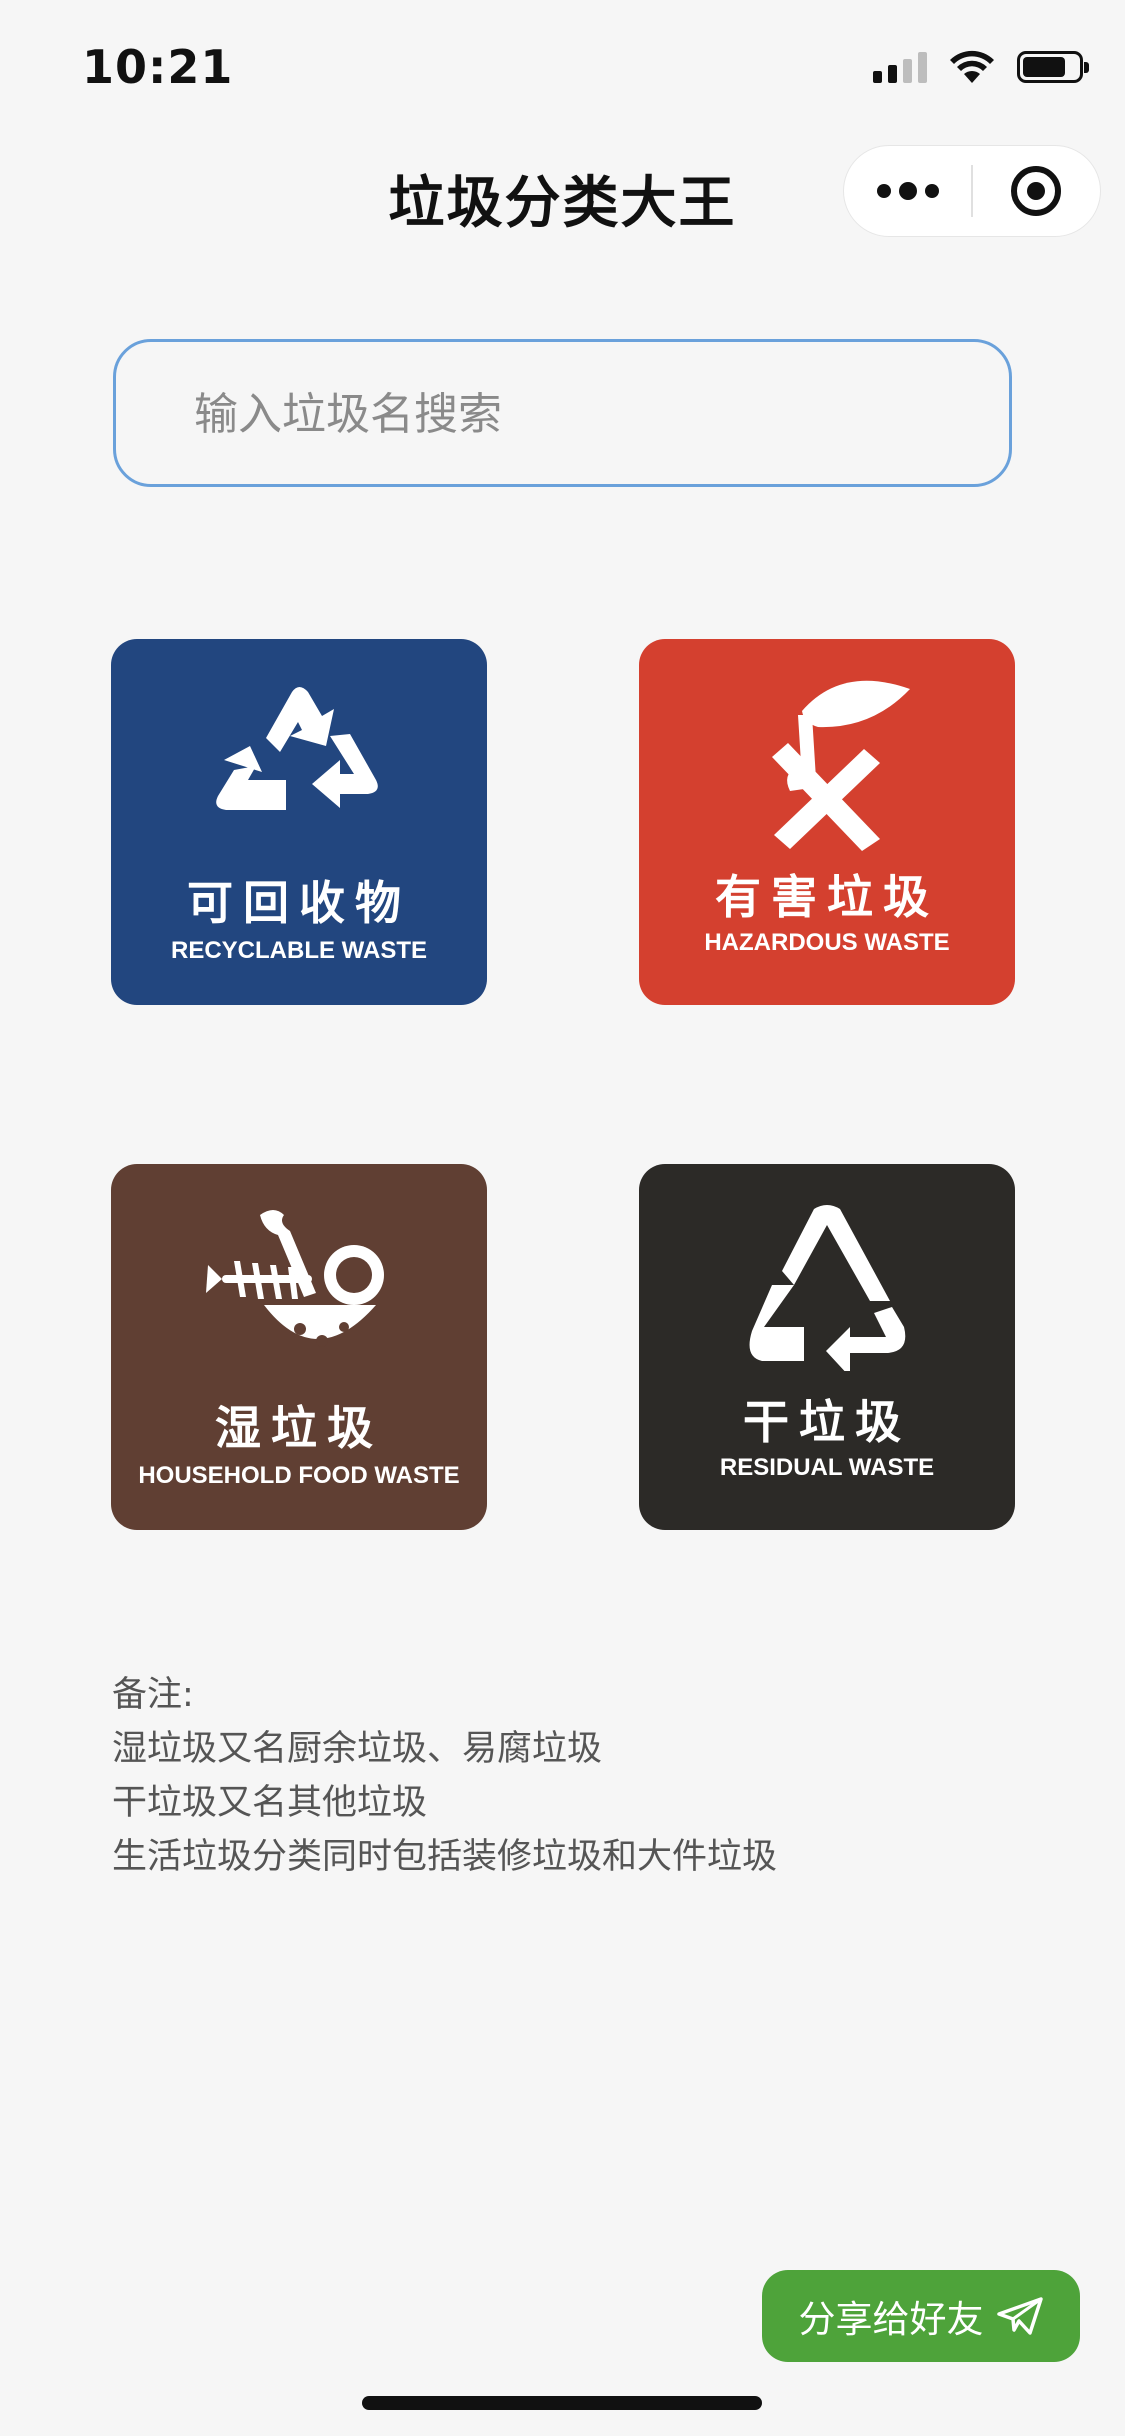  I want to click on category-label-cn: 湿垃圾, so click(299, 1428).